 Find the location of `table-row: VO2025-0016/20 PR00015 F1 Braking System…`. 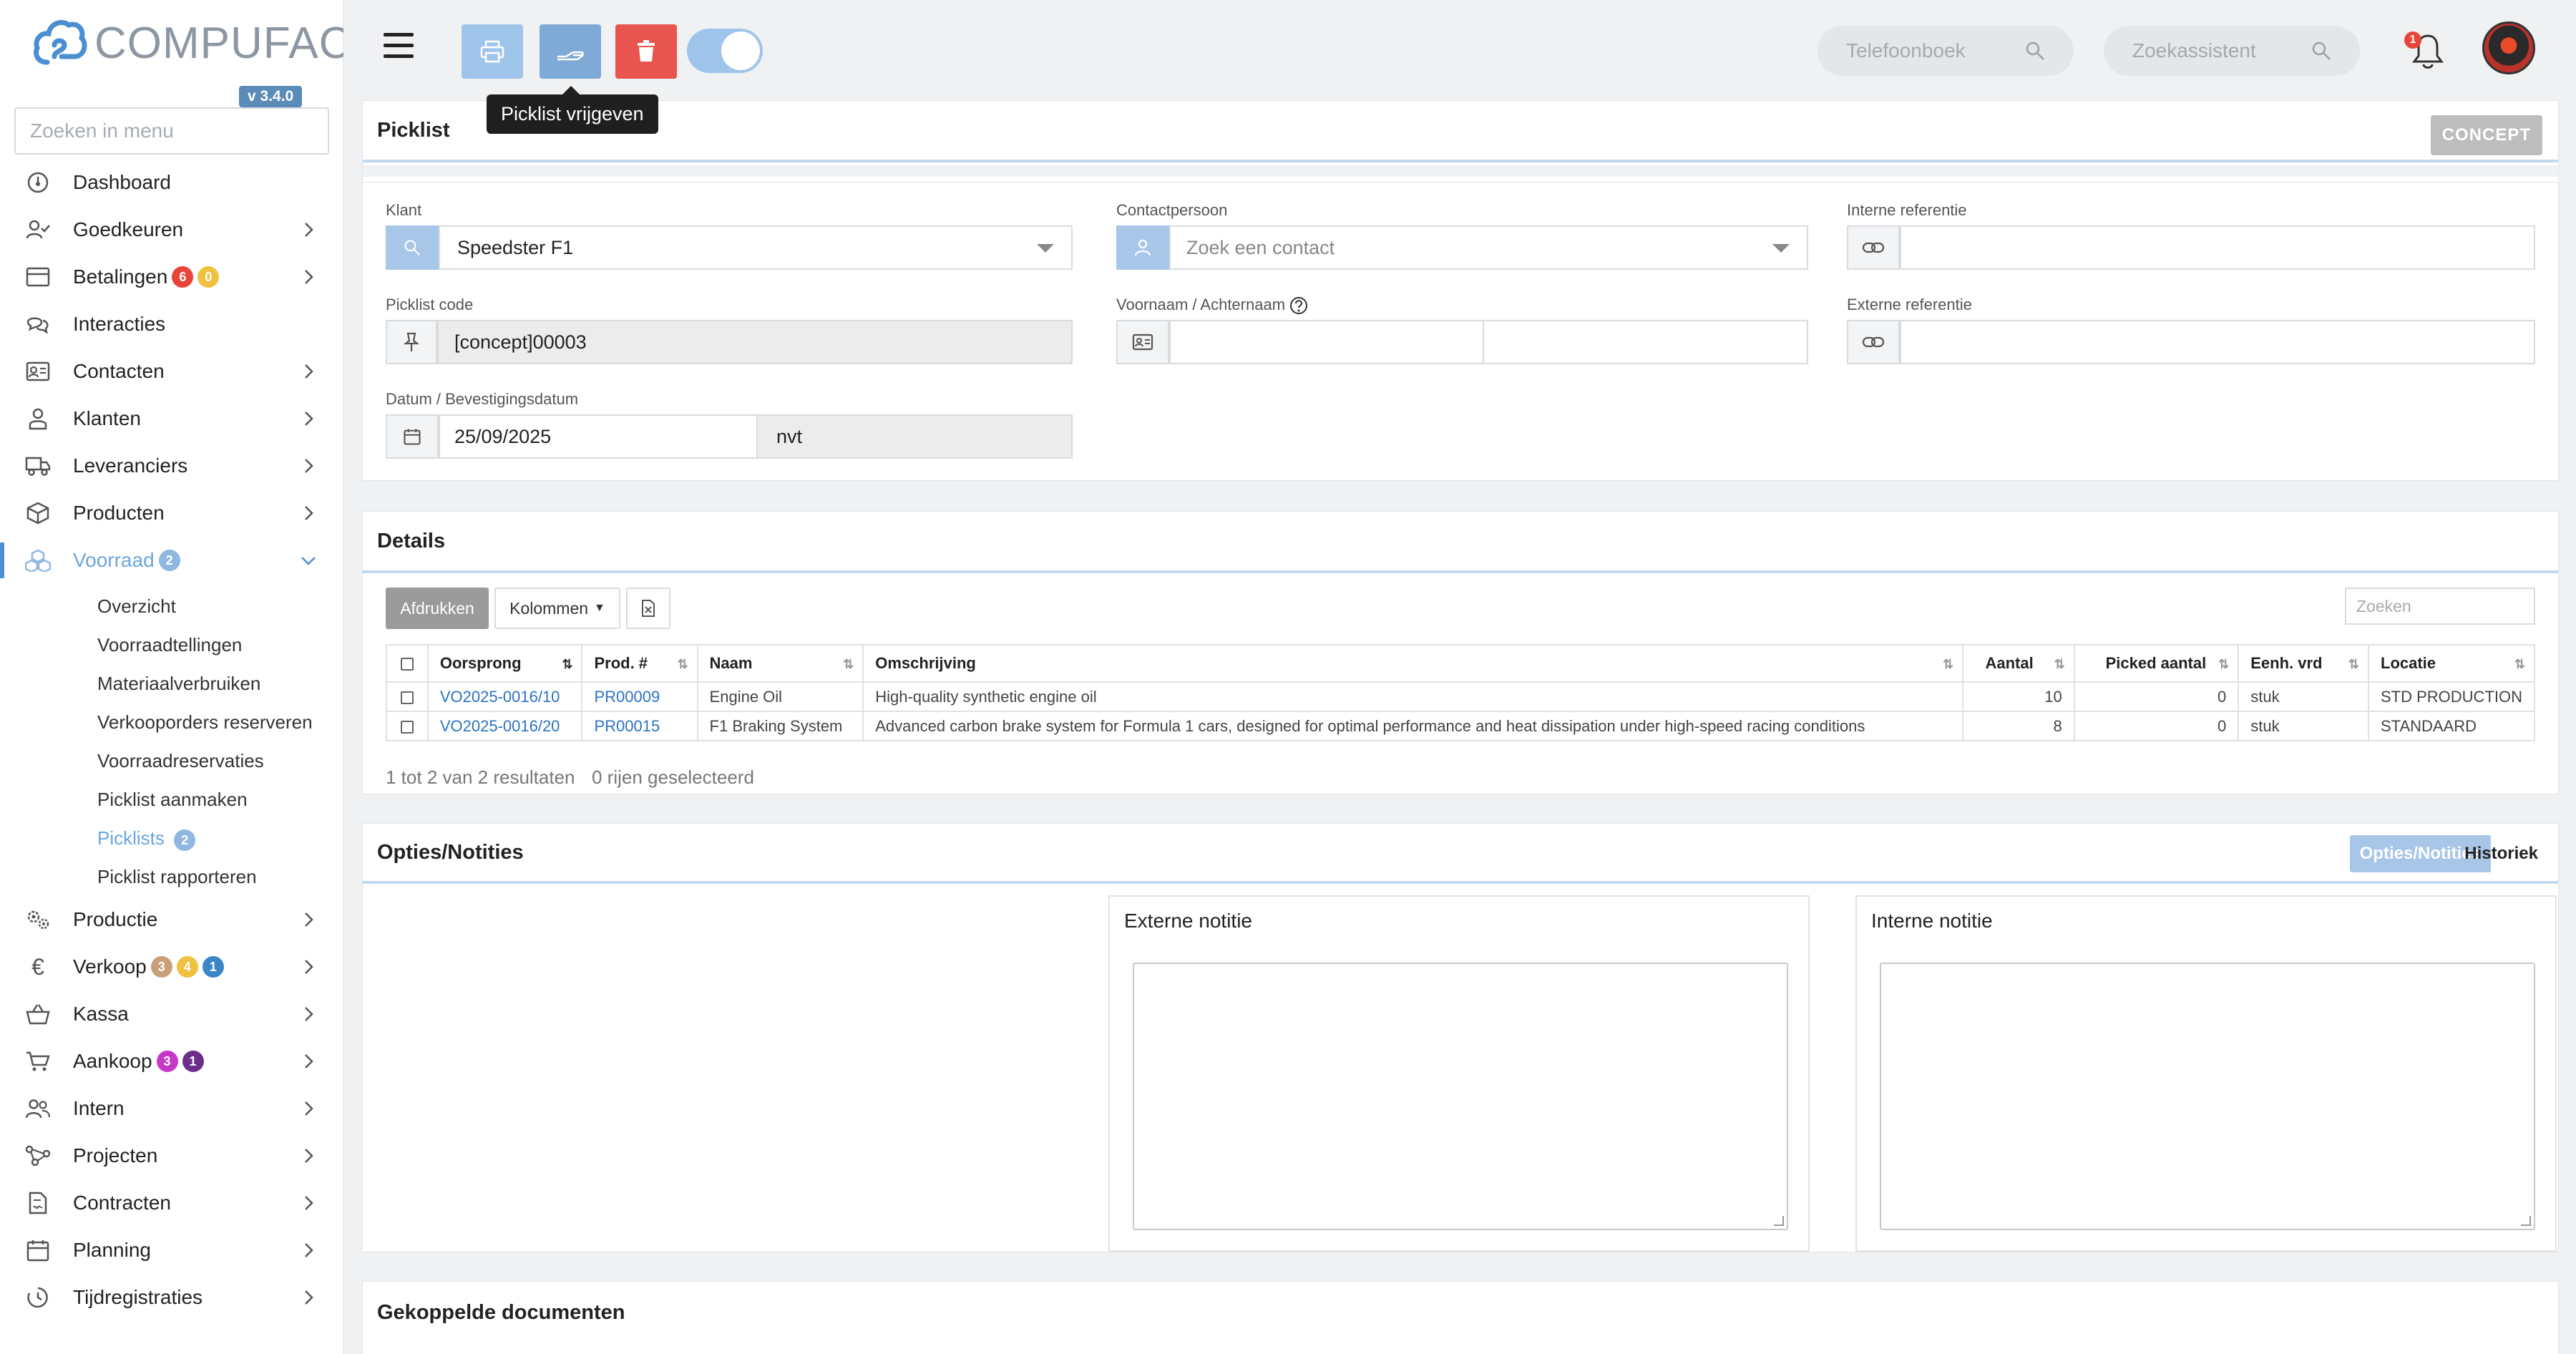

table-row: VO2025-0016/20 PR00015 F1 Braking System… is located at coordinates (1460, 726).